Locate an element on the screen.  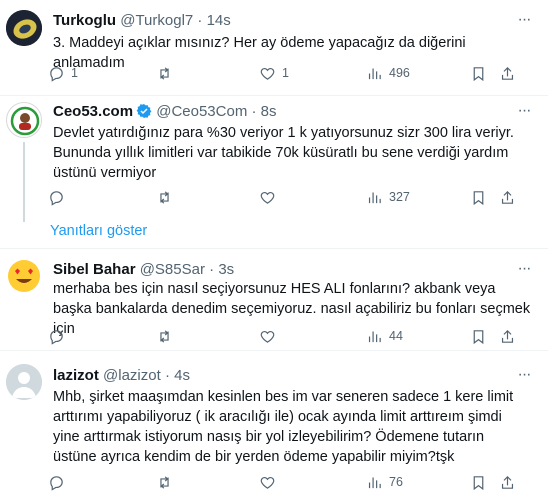
author-name: Ceo53.com is located at coordinates (93, 111).